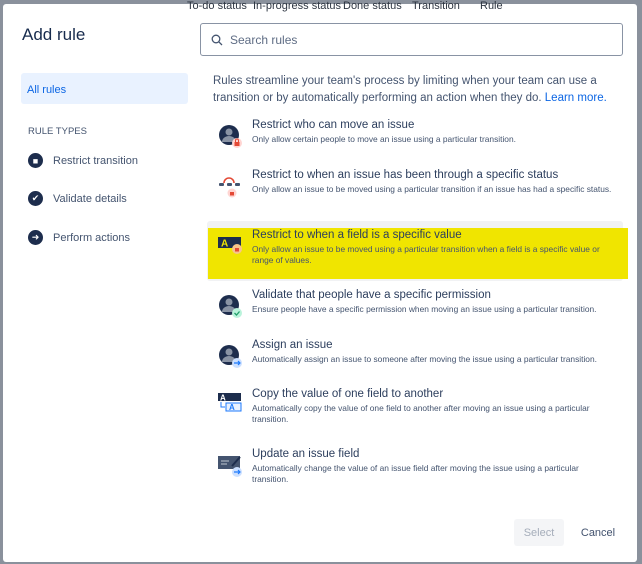  I want to click on column-header: In-progress status, so click(297, 6).